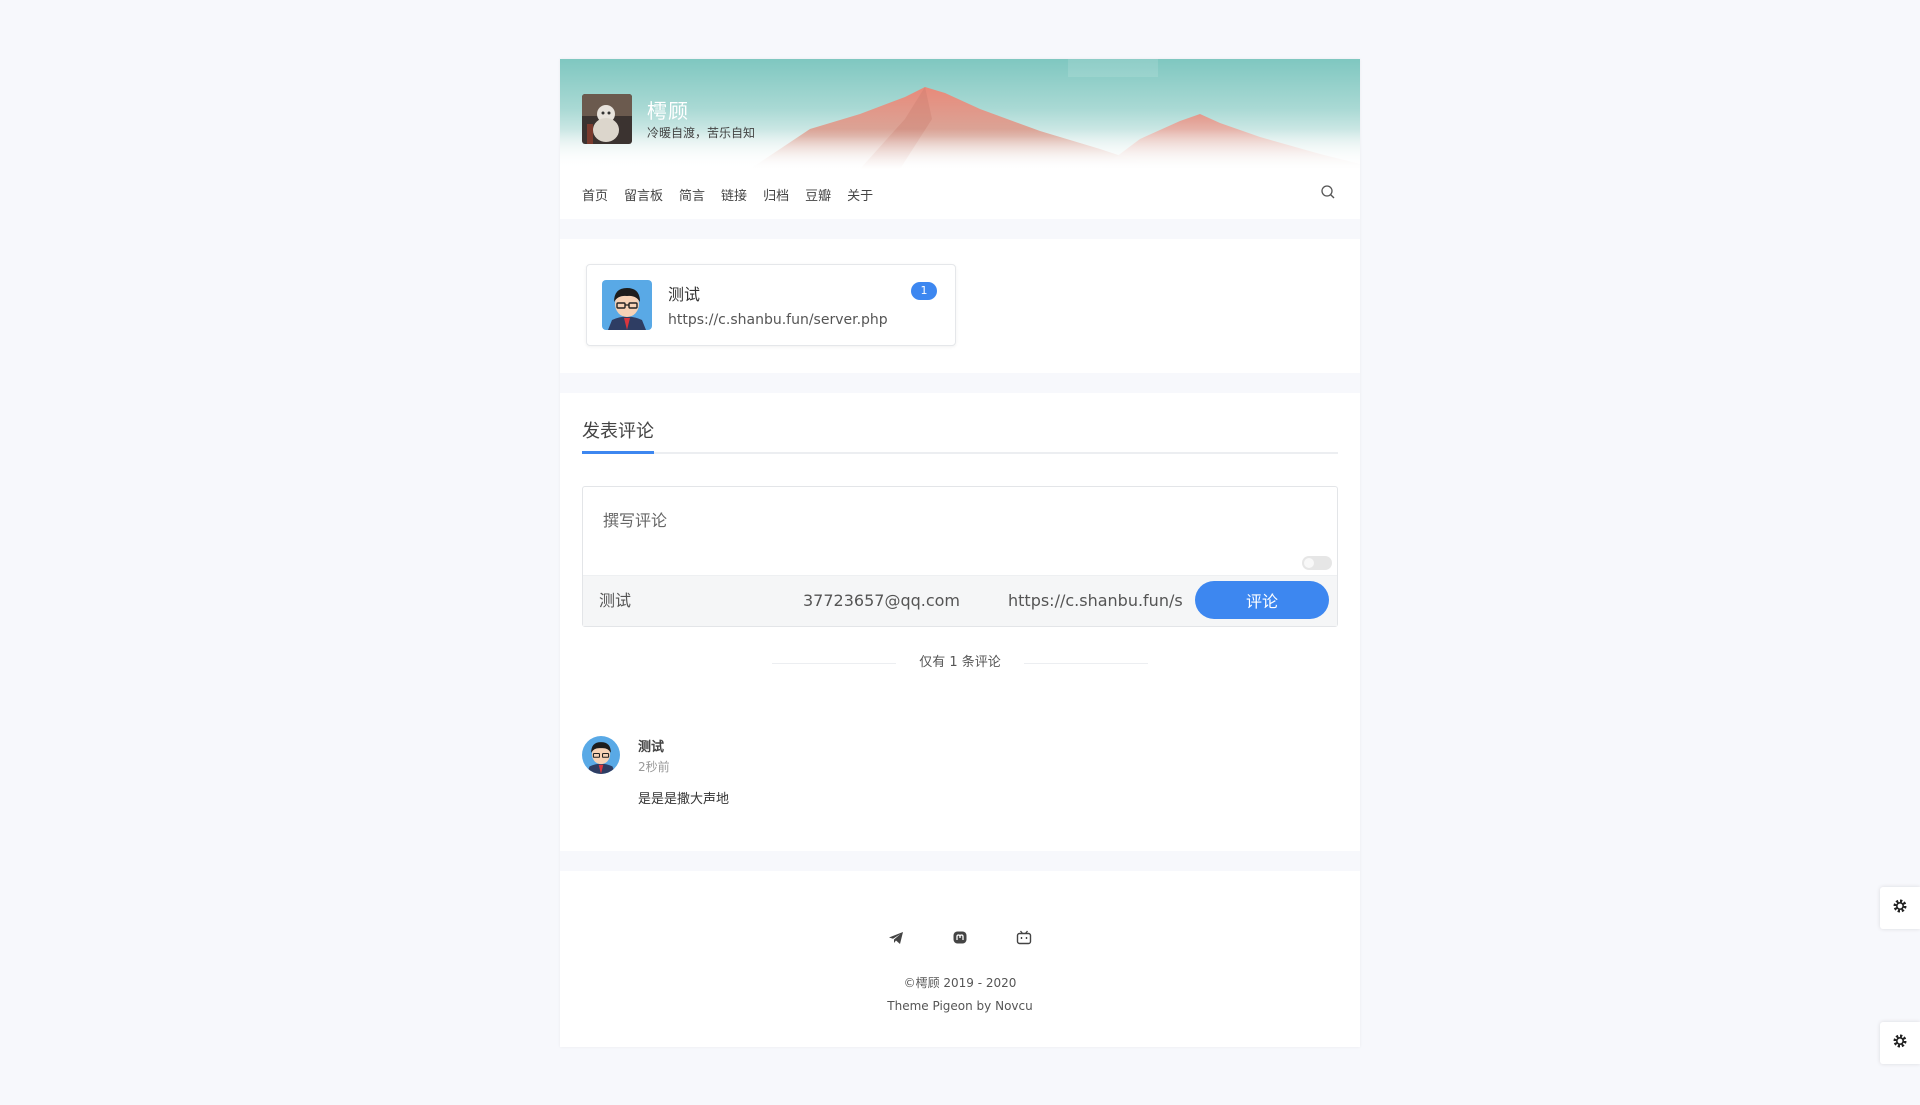 The width and height of the screenshot is (1920, 1105). What do you see at coordinates (607, 119) in the screenshot?
I see `site-avatar` at bounding box center [607, 119].